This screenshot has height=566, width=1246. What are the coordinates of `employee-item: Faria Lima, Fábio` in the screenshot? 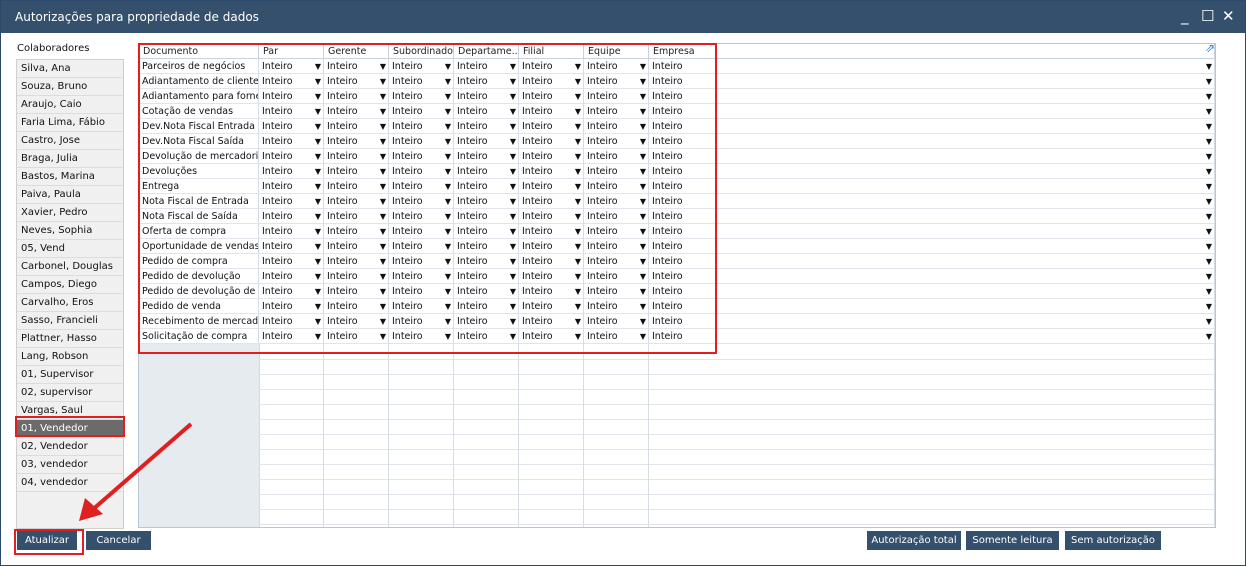 It's located at (70, 123).